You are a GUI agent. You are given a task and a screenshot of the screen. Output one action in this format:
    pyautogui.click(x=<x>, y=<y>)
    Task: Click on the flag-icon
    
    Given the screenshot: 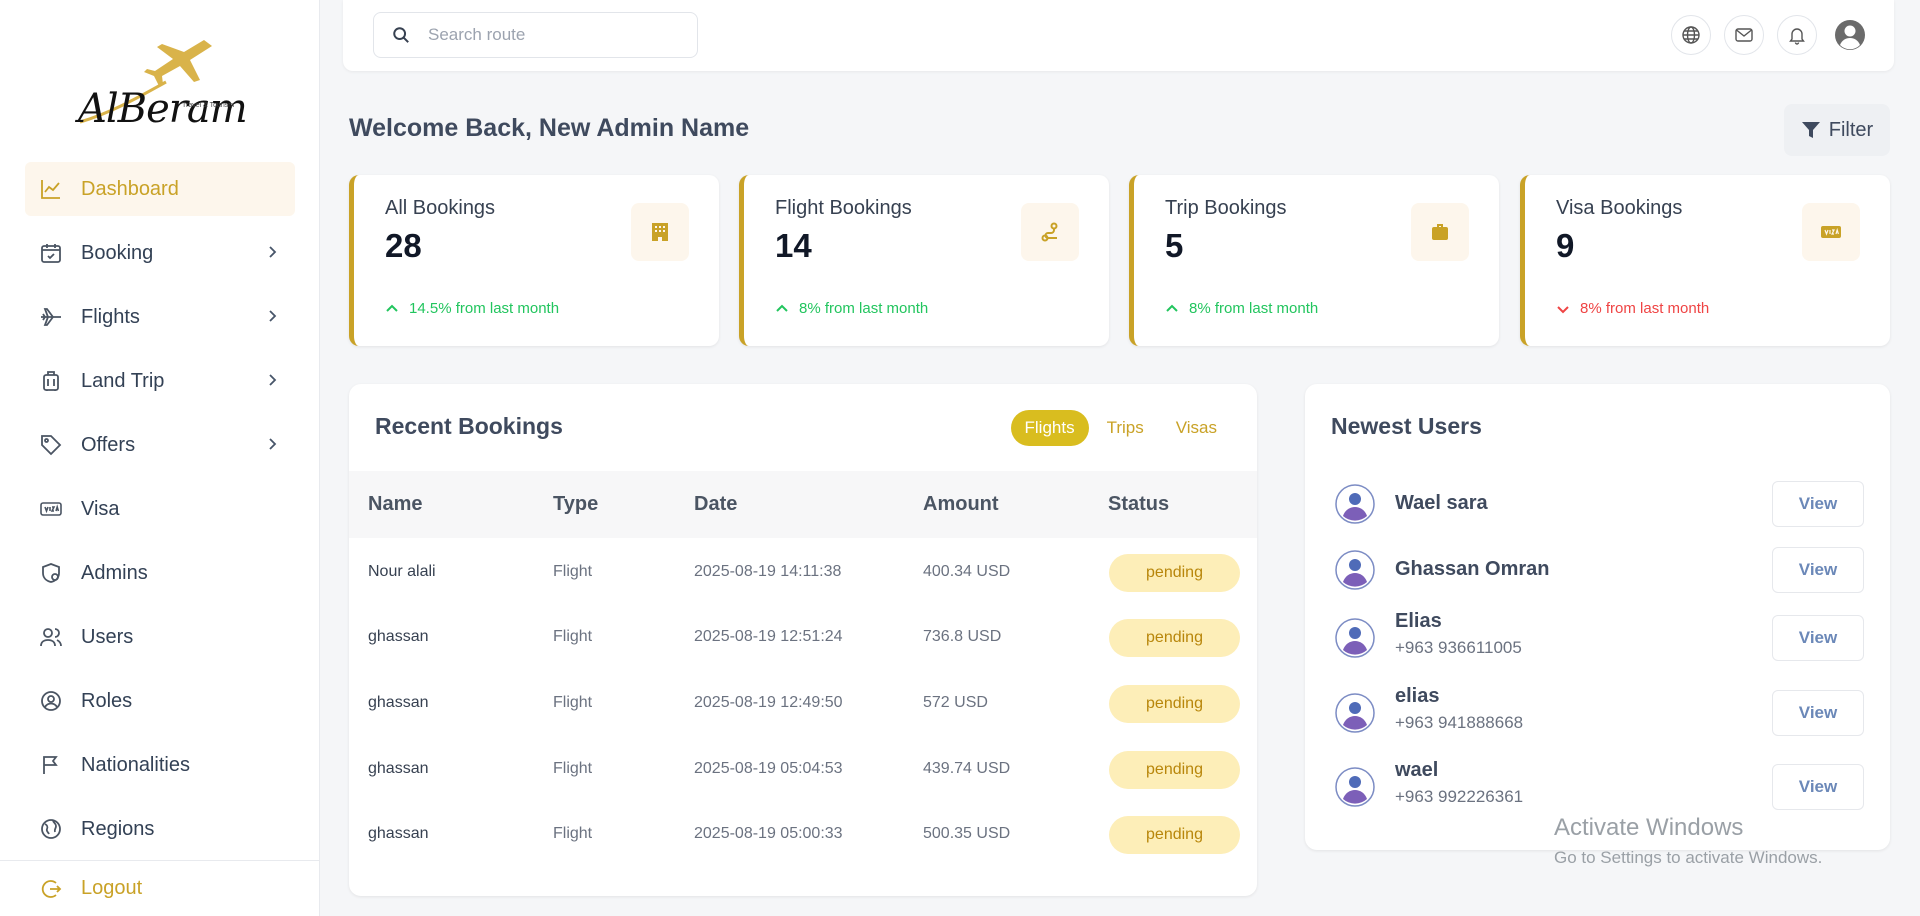 What is the action you would take?
    pyautogui.click(x=50, y=765)
    